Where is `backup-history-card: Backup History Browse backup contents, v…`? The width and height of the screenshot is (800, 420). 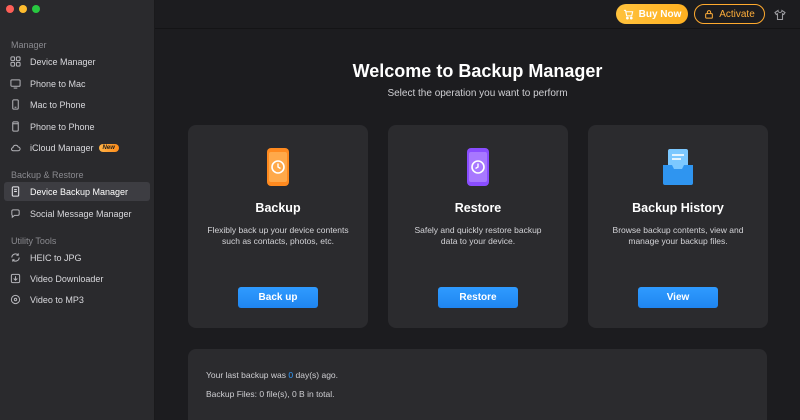
backup-history-card: Backup History Browse backup contents, v… is located at coordinates (678, 226).